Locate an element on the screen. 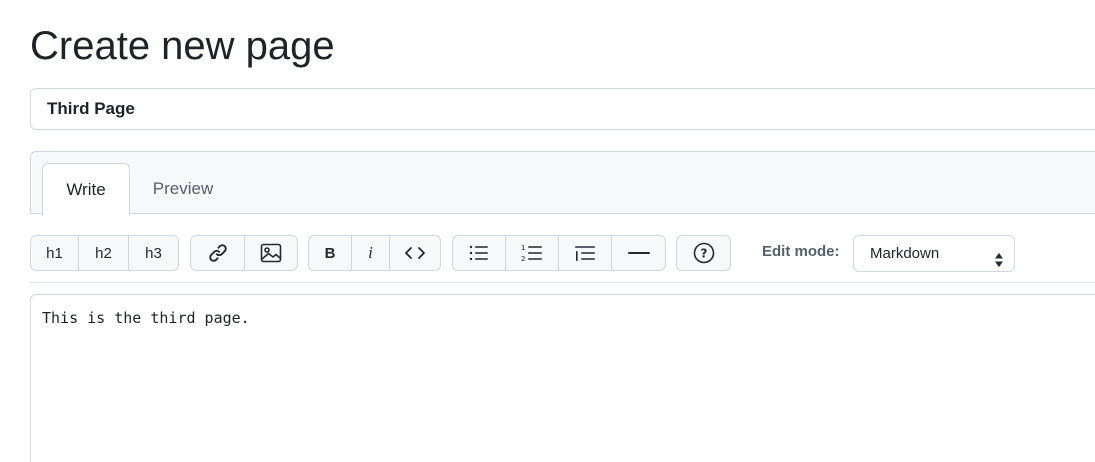 This screenshot has width=1095, height=462. tab-preview: Preview is located at coordinates (183, 189).